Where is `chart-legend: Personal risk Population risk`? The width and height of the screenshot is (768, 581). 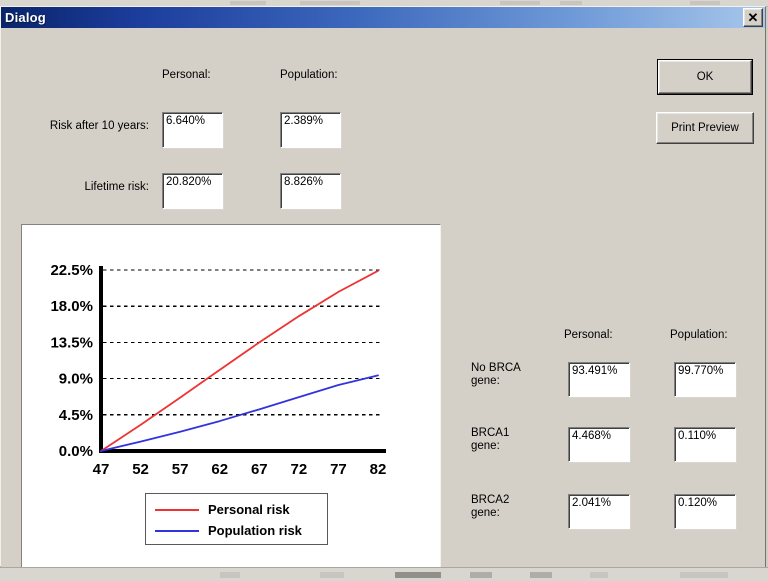
chart-legend: Personal risk Population risk is located at coordinates (236, 519).